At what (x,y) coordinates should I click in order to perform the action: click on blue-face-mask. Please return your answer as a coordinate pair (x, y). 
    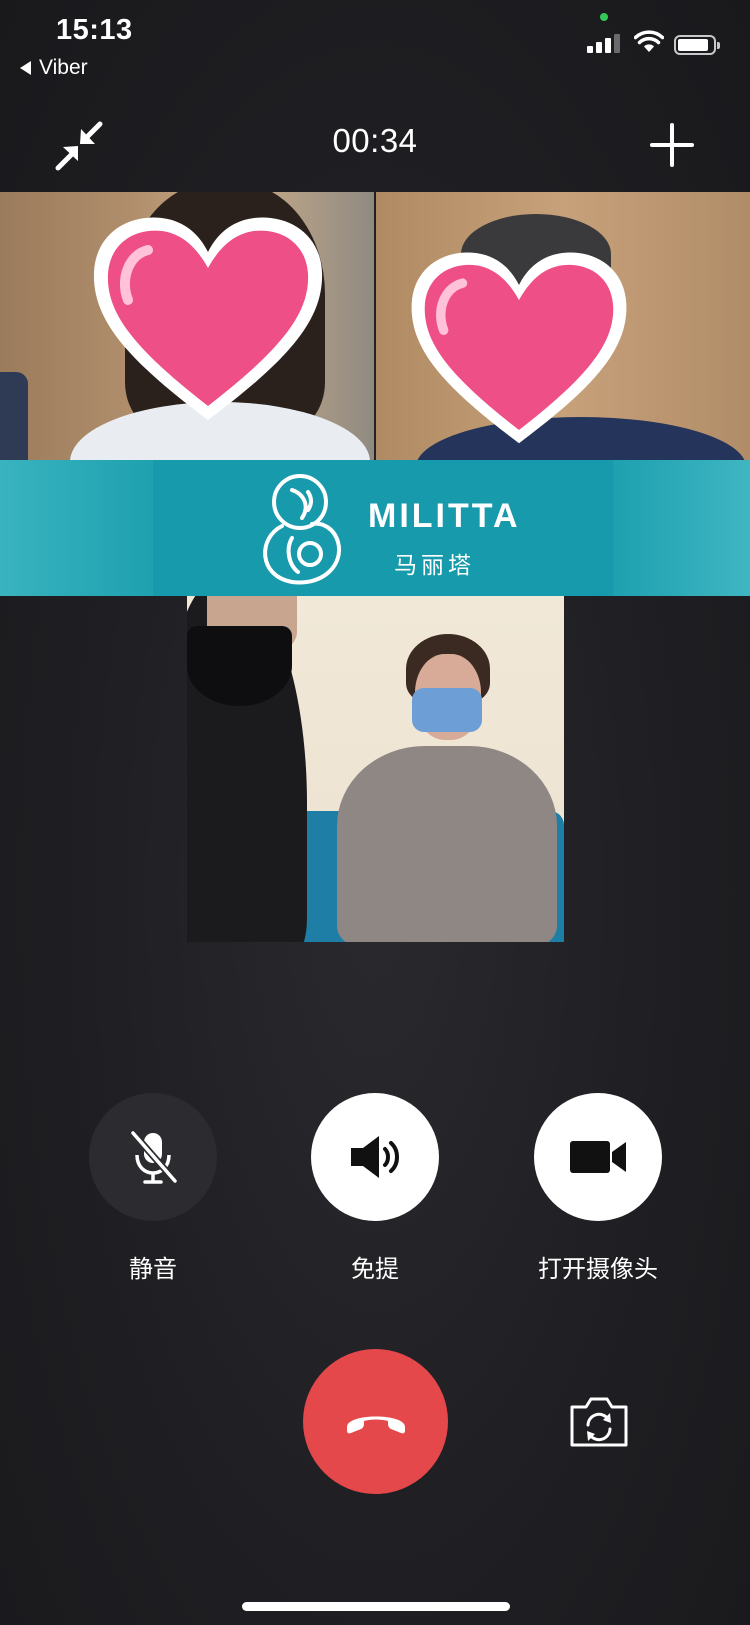
    Looking at the image, I should click on (447, 710).